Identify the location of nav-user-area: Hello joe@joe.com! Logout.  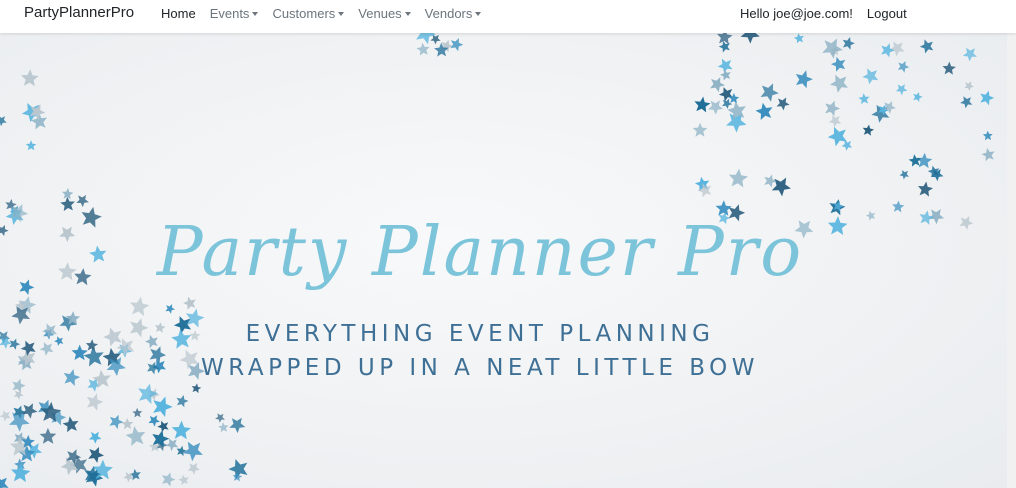
(823, 13).